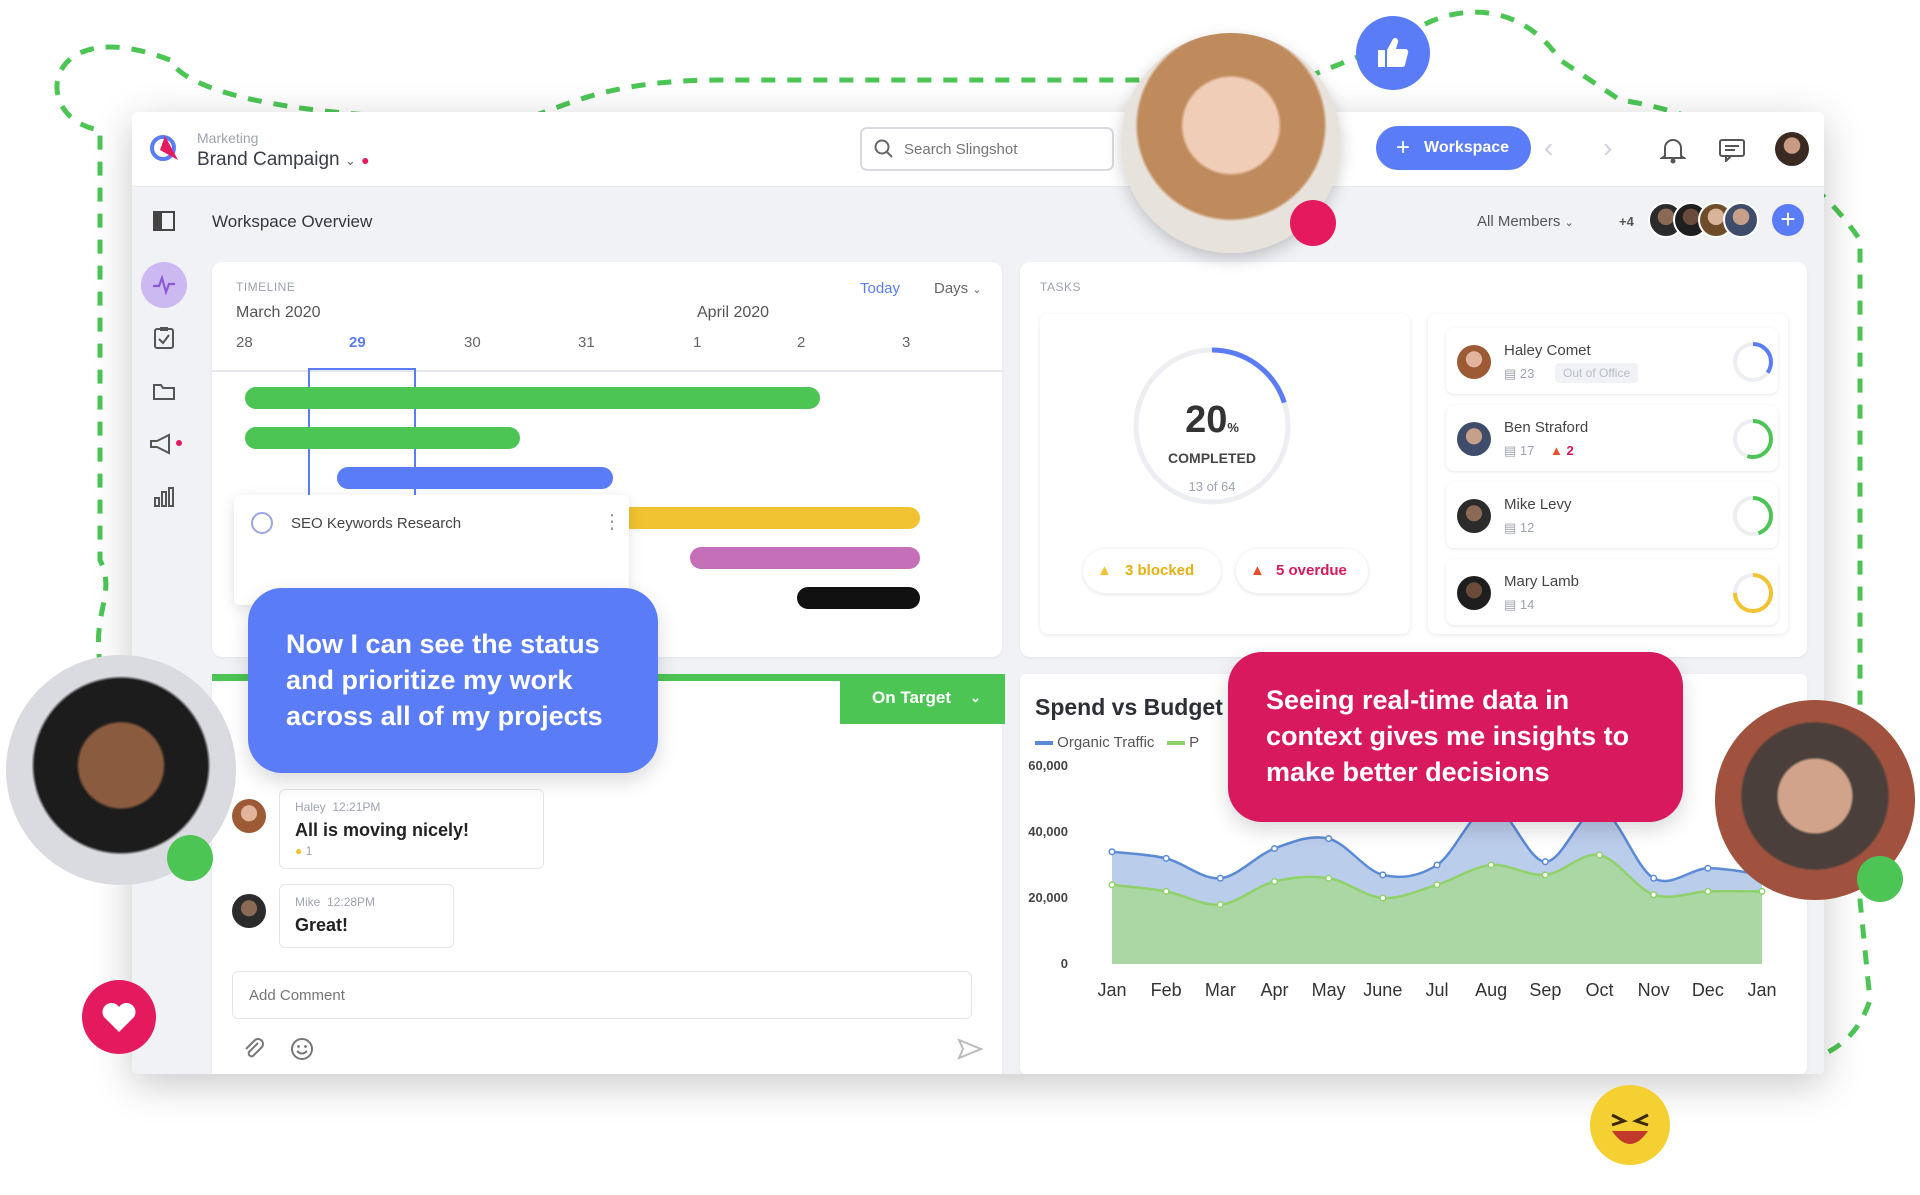 The height and width of the screenshot is (1195, 1920). What do you see at coordinates (302, 1049) in the screenshot?
I see `emoji-icon` at bounding box center [302, 1049].